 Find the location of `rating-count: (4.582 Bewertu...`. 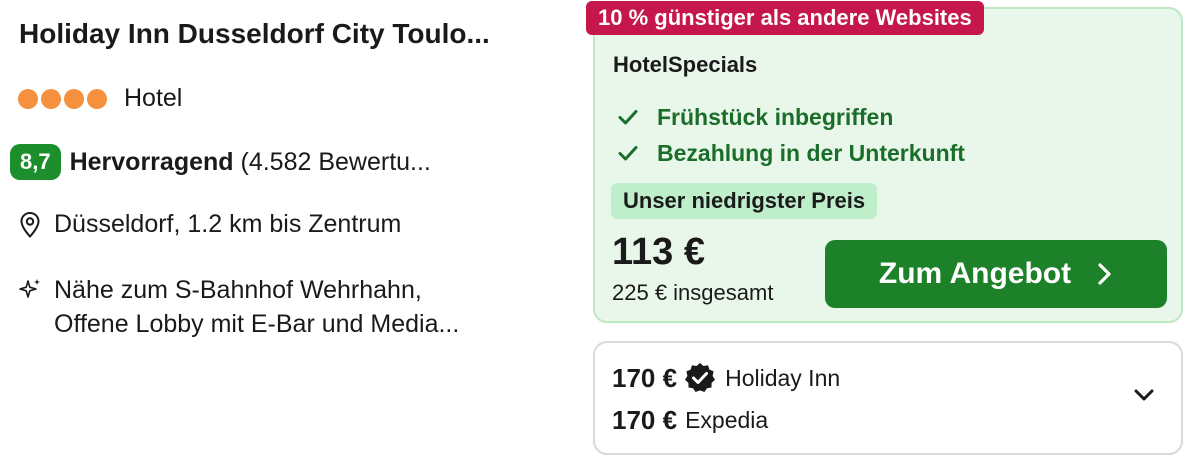

rating-count: (4.582 Bewertu... is located at coordinates (335, 161).